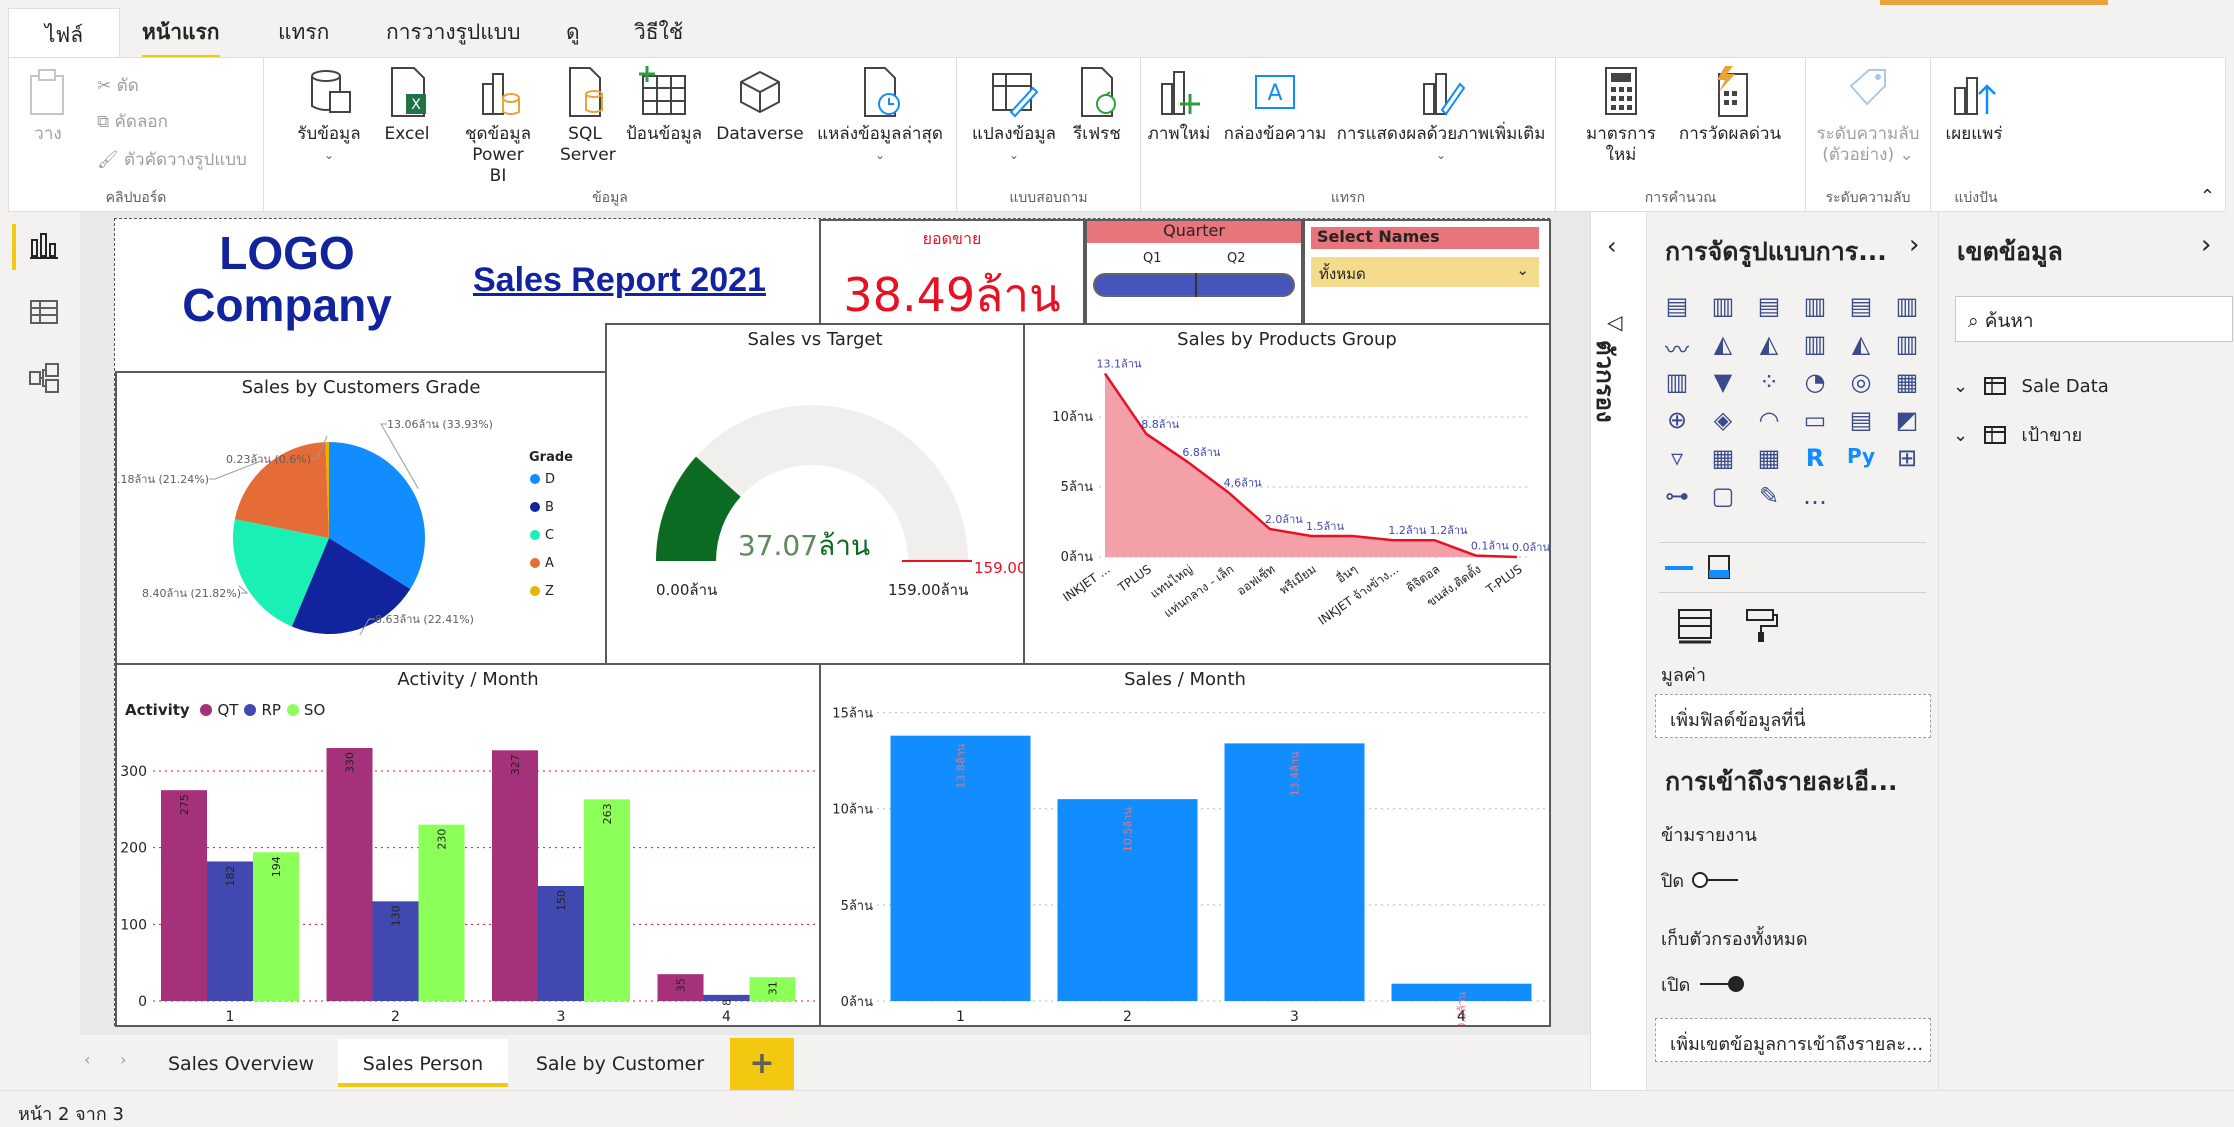  I want to click on tab-home: หน้าแรก, so click(181, 37).